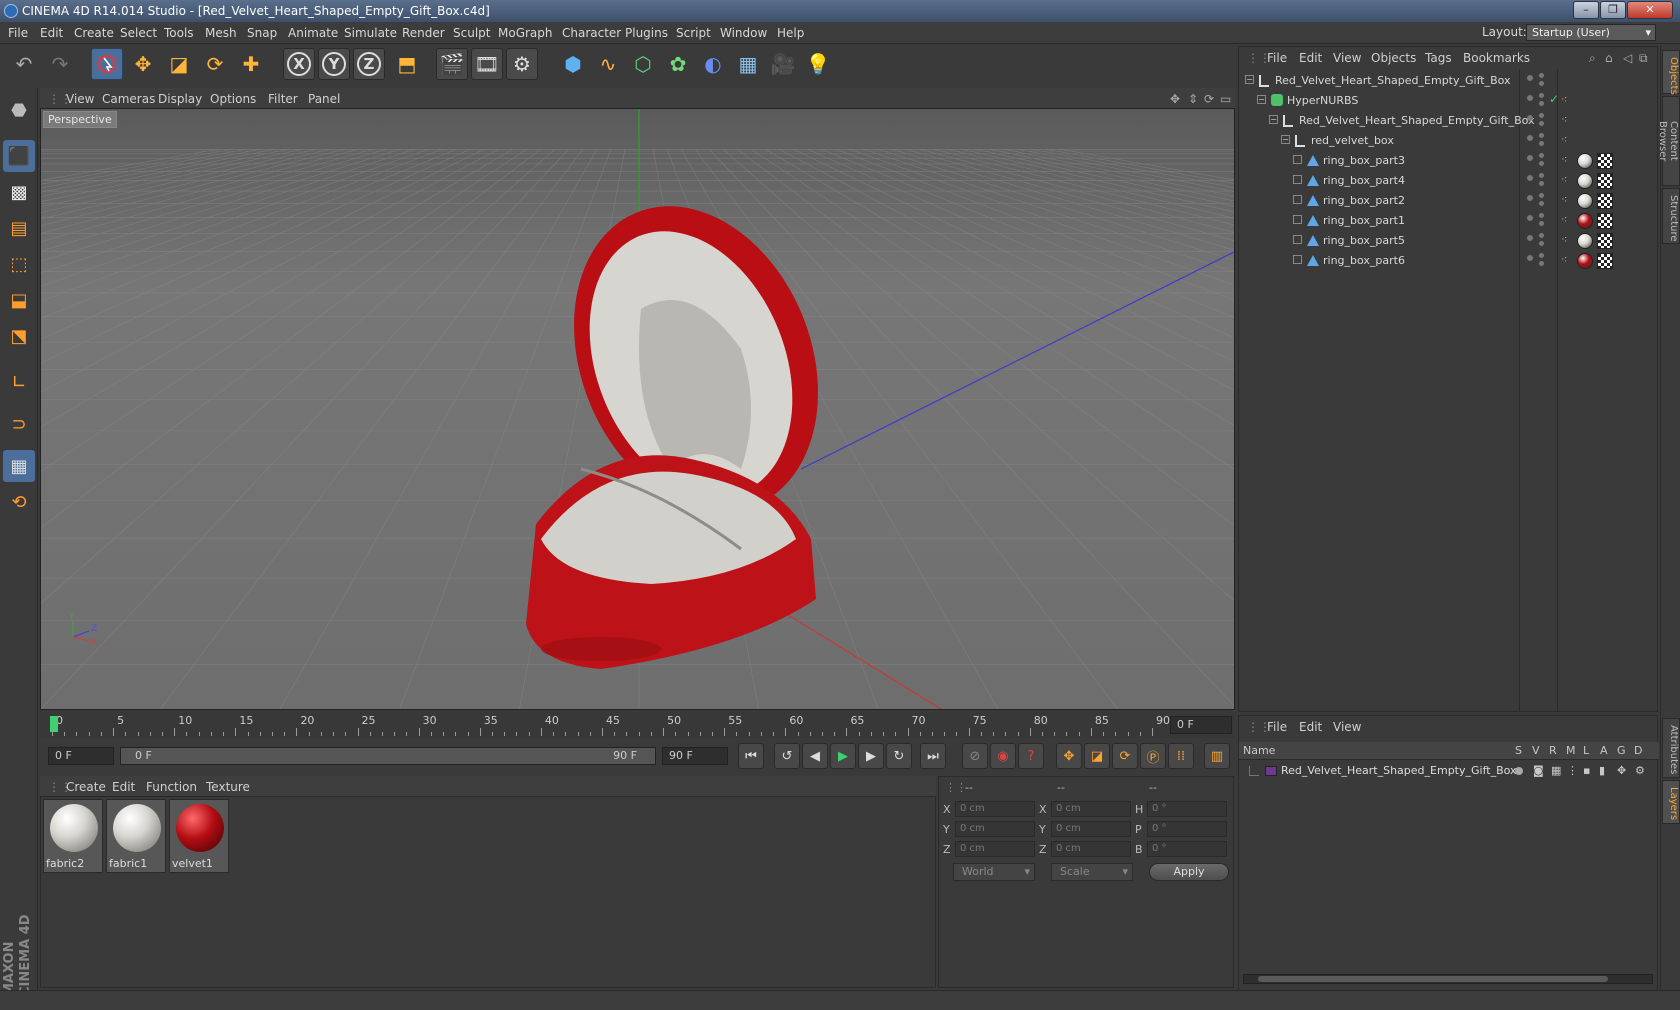 The height and width of the screenshot is (1010, 1680). Describe the element at coordinates (1448, 979) in the screenshot. I see `horizontal-scrollbar` at that location.